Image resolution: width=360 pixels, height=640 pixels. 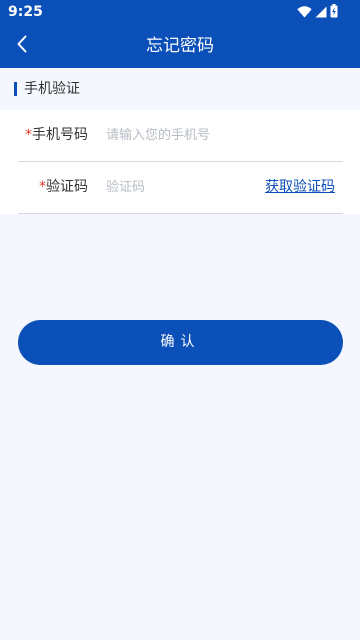 What do you see at coordinates (25, 12) in the screenshot?
I see `status-time: 9:25` at bounding box center [25, 12].